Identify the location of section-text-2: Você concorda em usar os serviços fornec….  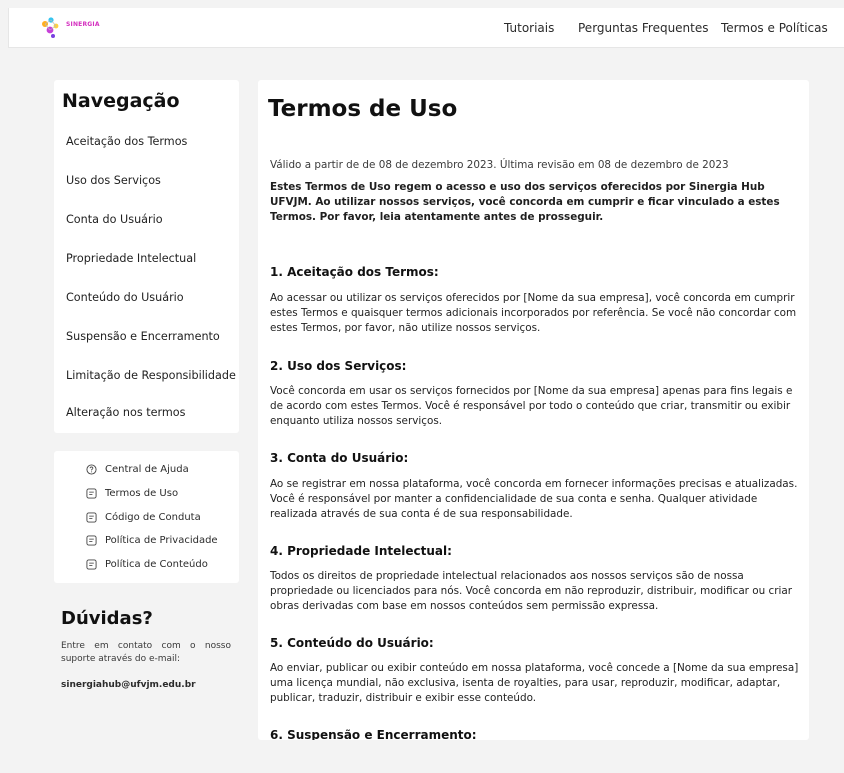
(531, 406).